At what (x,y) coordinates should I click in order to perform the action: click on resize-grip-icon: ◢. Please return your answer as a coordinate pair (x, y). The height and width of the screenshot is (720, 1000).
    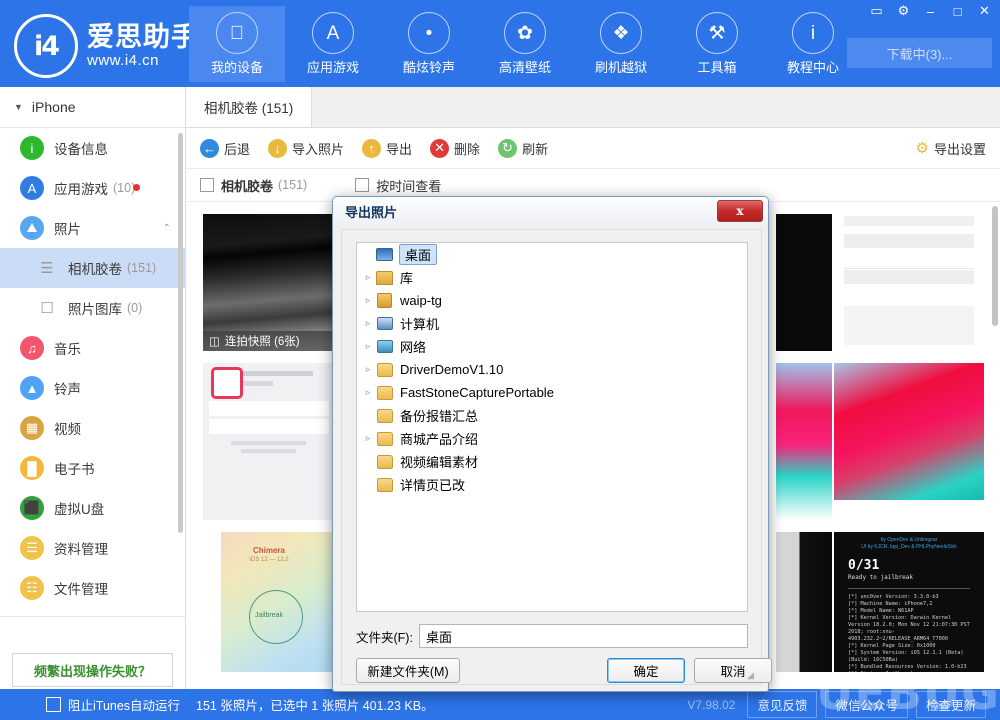
    Looking at the image, I should click on (752, 676).